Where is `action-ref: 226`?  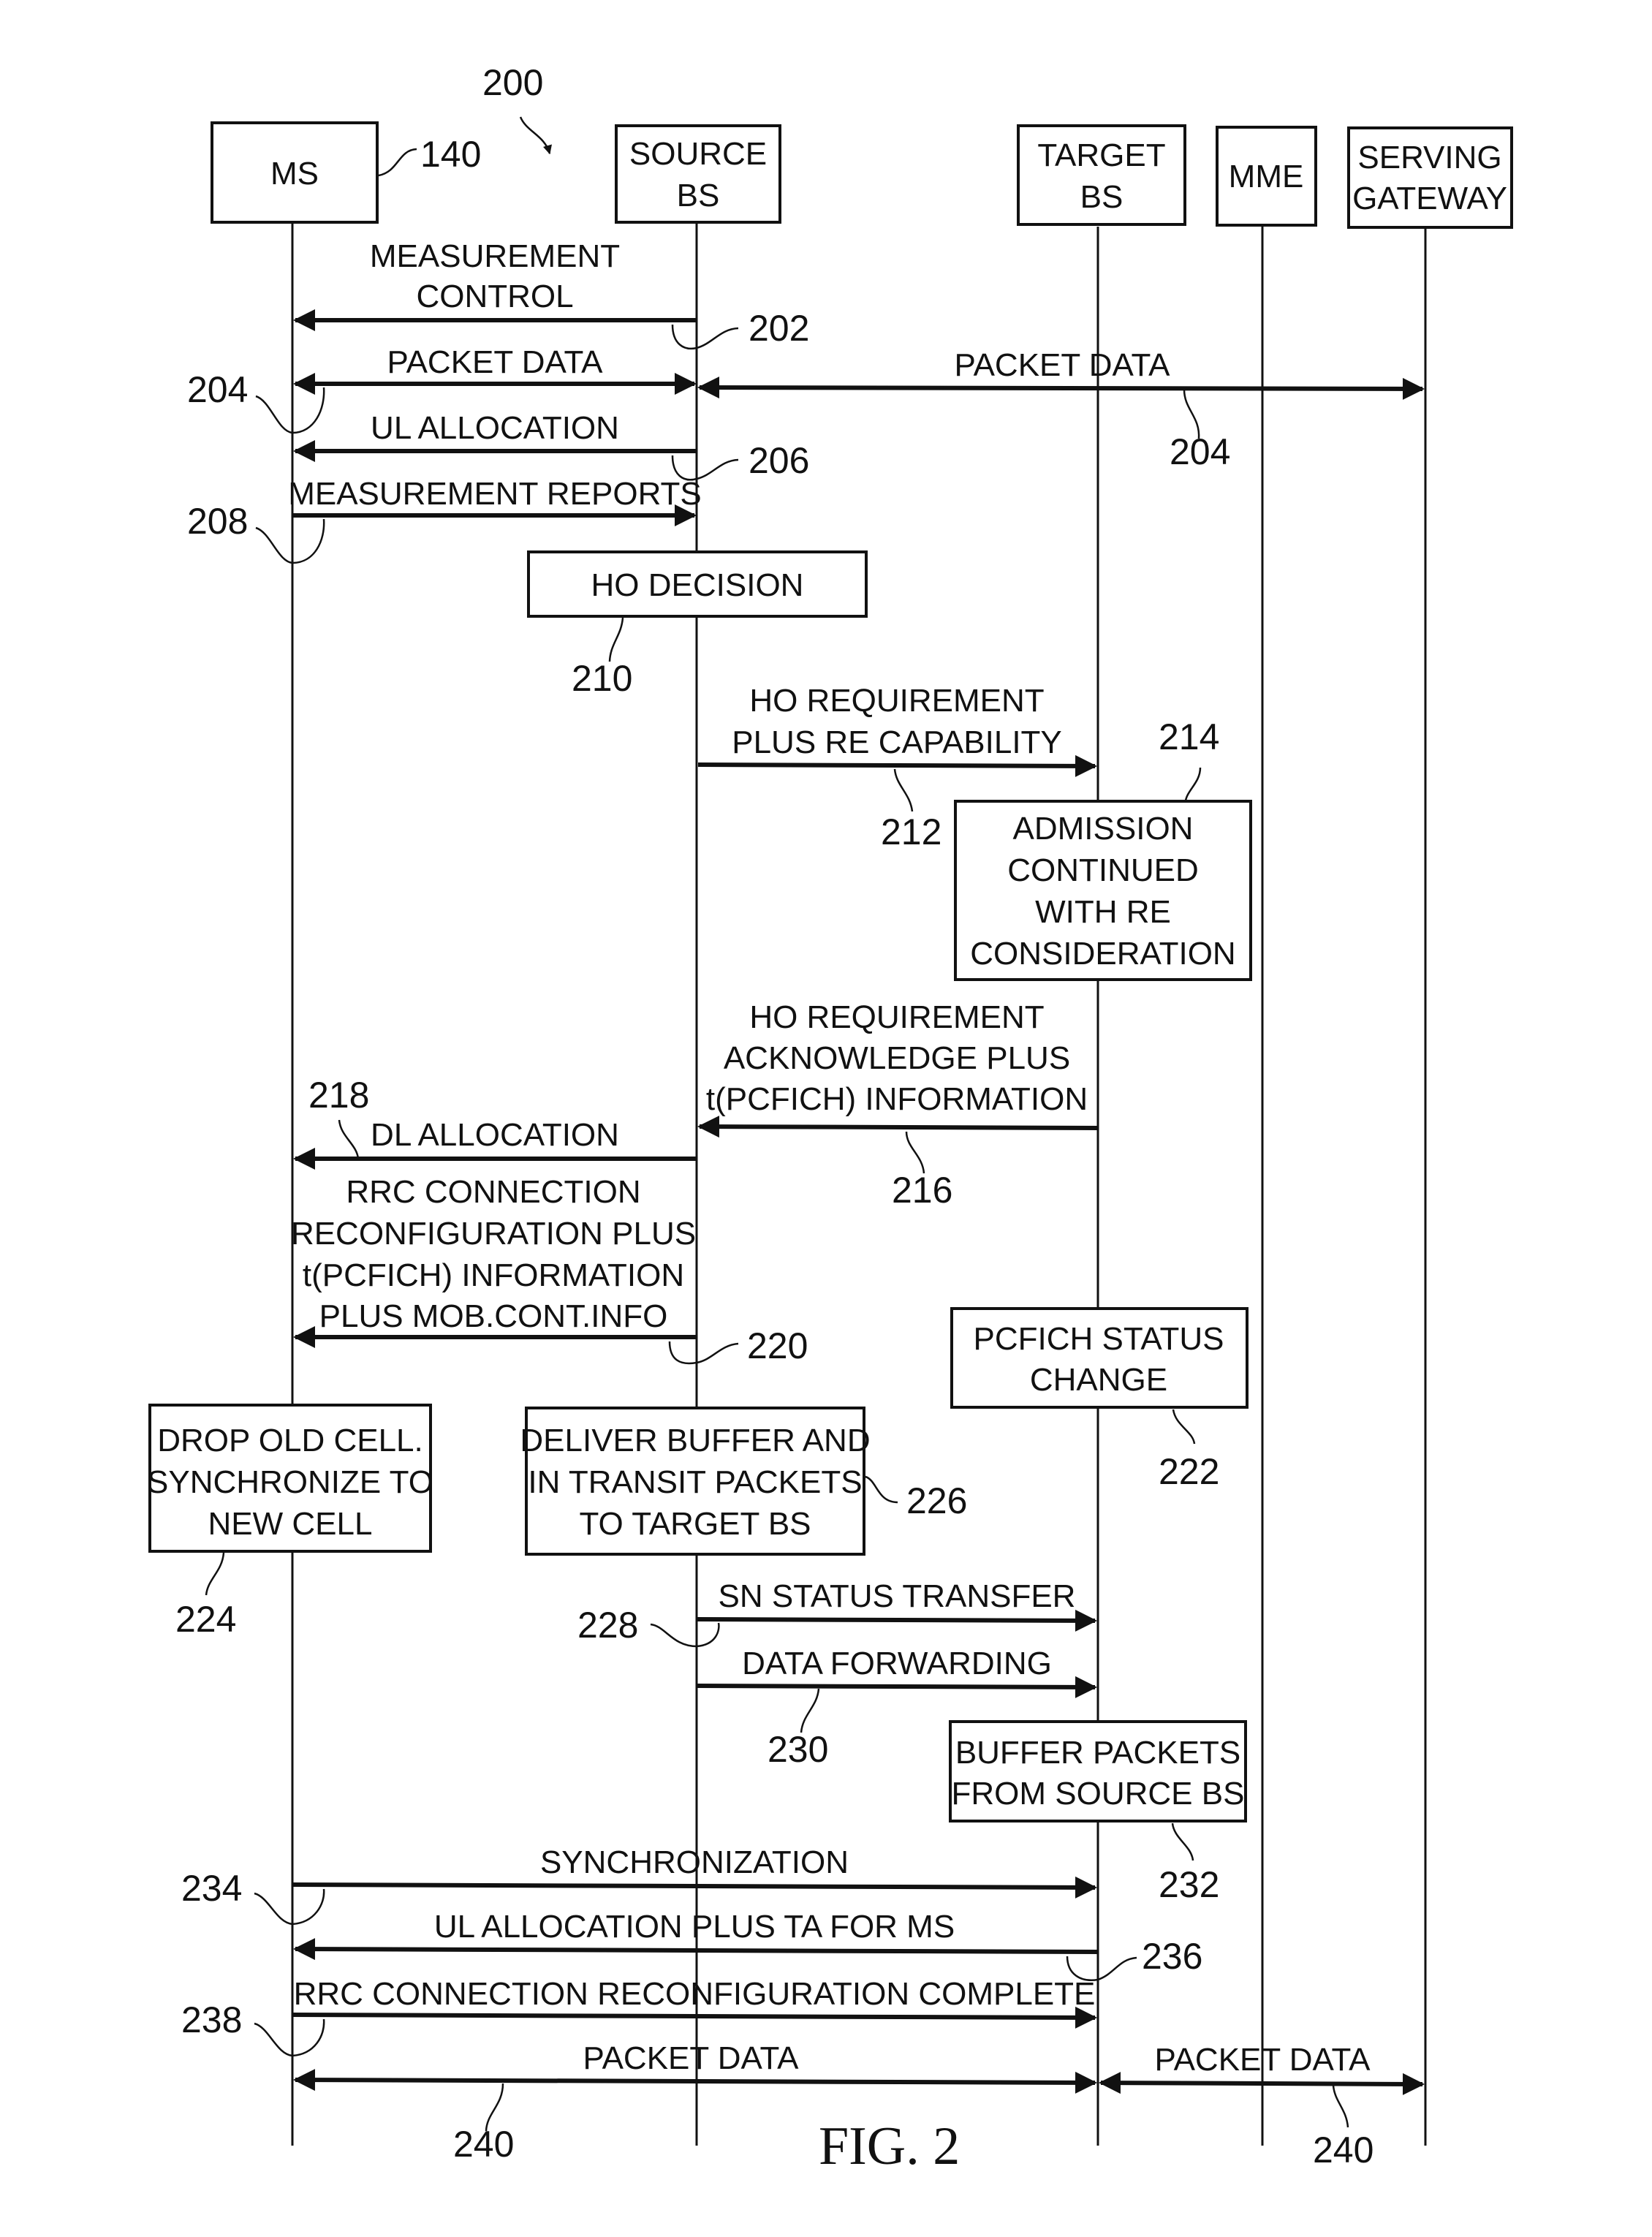 action-ref: 226 is located at coordinates (936, 1500).